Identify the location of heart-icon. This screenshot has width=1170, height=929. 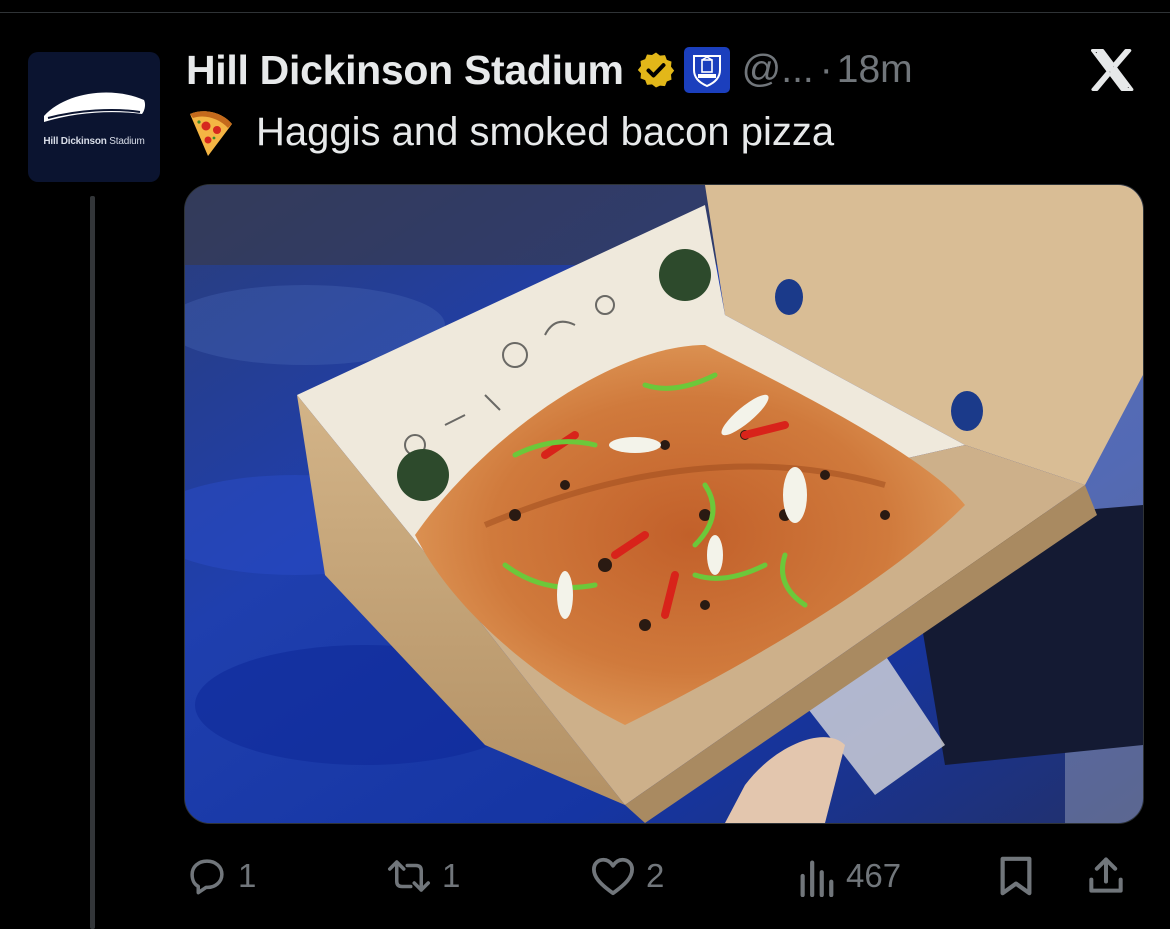
(613, 876).